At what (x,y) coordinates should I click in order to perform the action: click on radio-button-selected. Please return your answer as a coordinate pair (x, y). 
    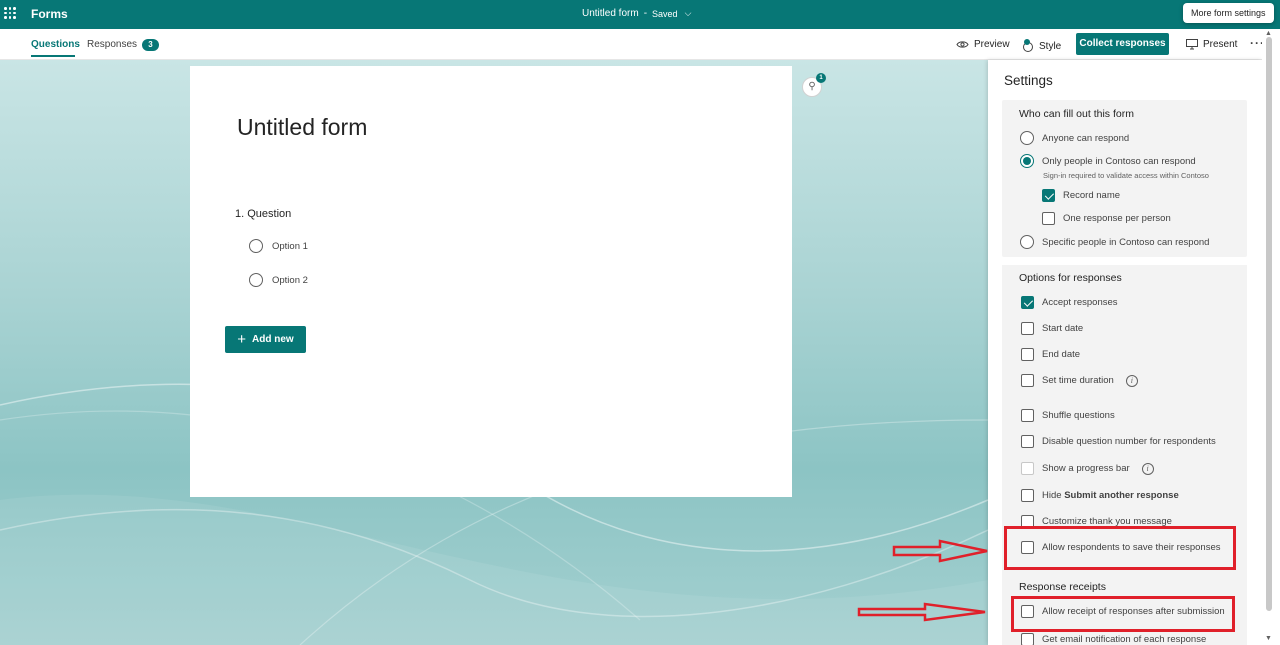
    Looking at the image, I should click on (1027, 161).